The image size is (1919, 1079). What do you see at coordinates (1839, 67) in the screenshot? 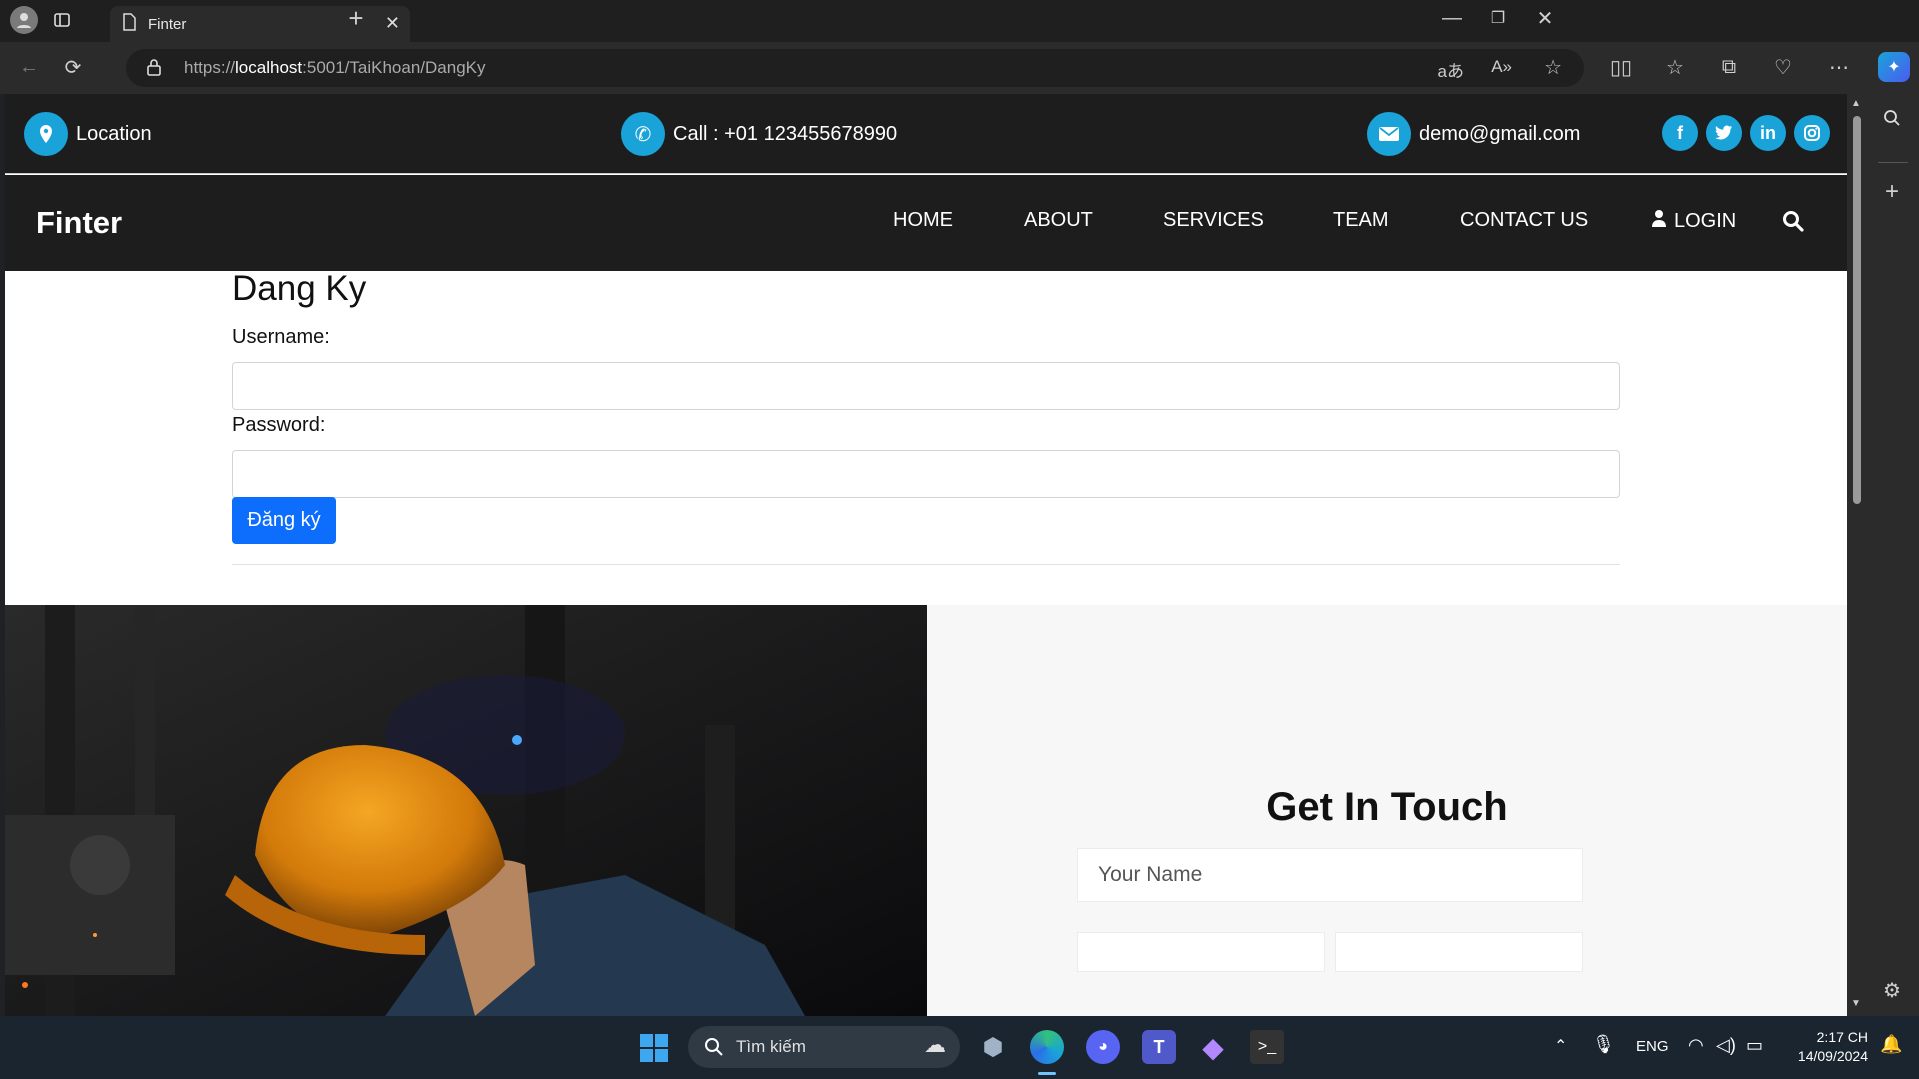
I see `more-options-icon: ⋯` at bounding box center [1839, 67].